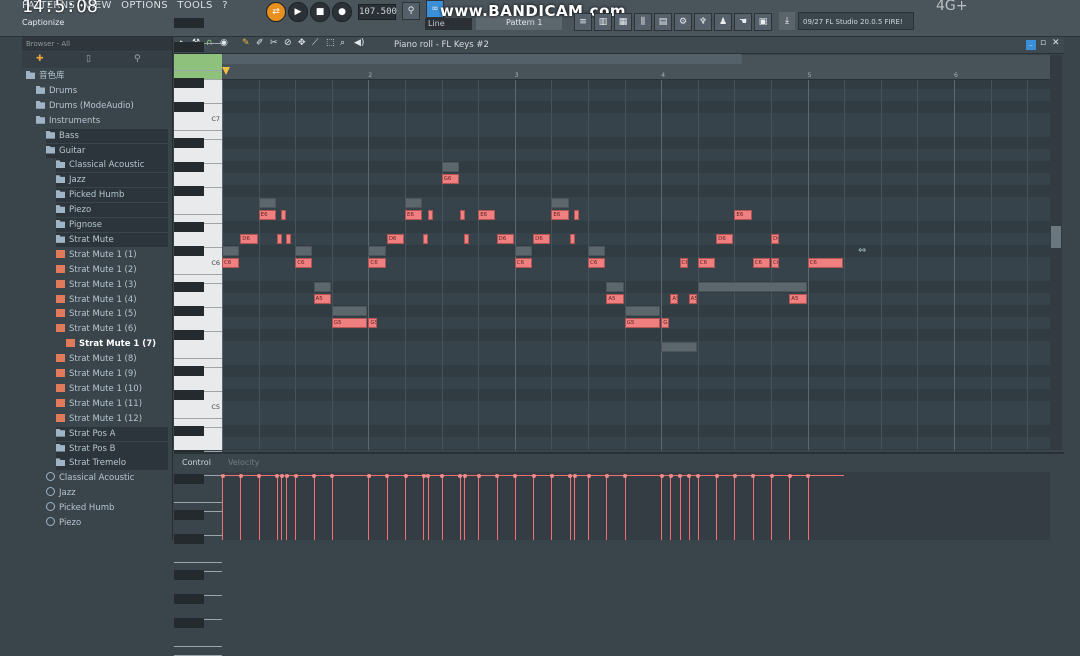  What do you see at coordinates (298, 12) in the screenshot?
I see `play-button: ▶` at bounding box center [298, 12].